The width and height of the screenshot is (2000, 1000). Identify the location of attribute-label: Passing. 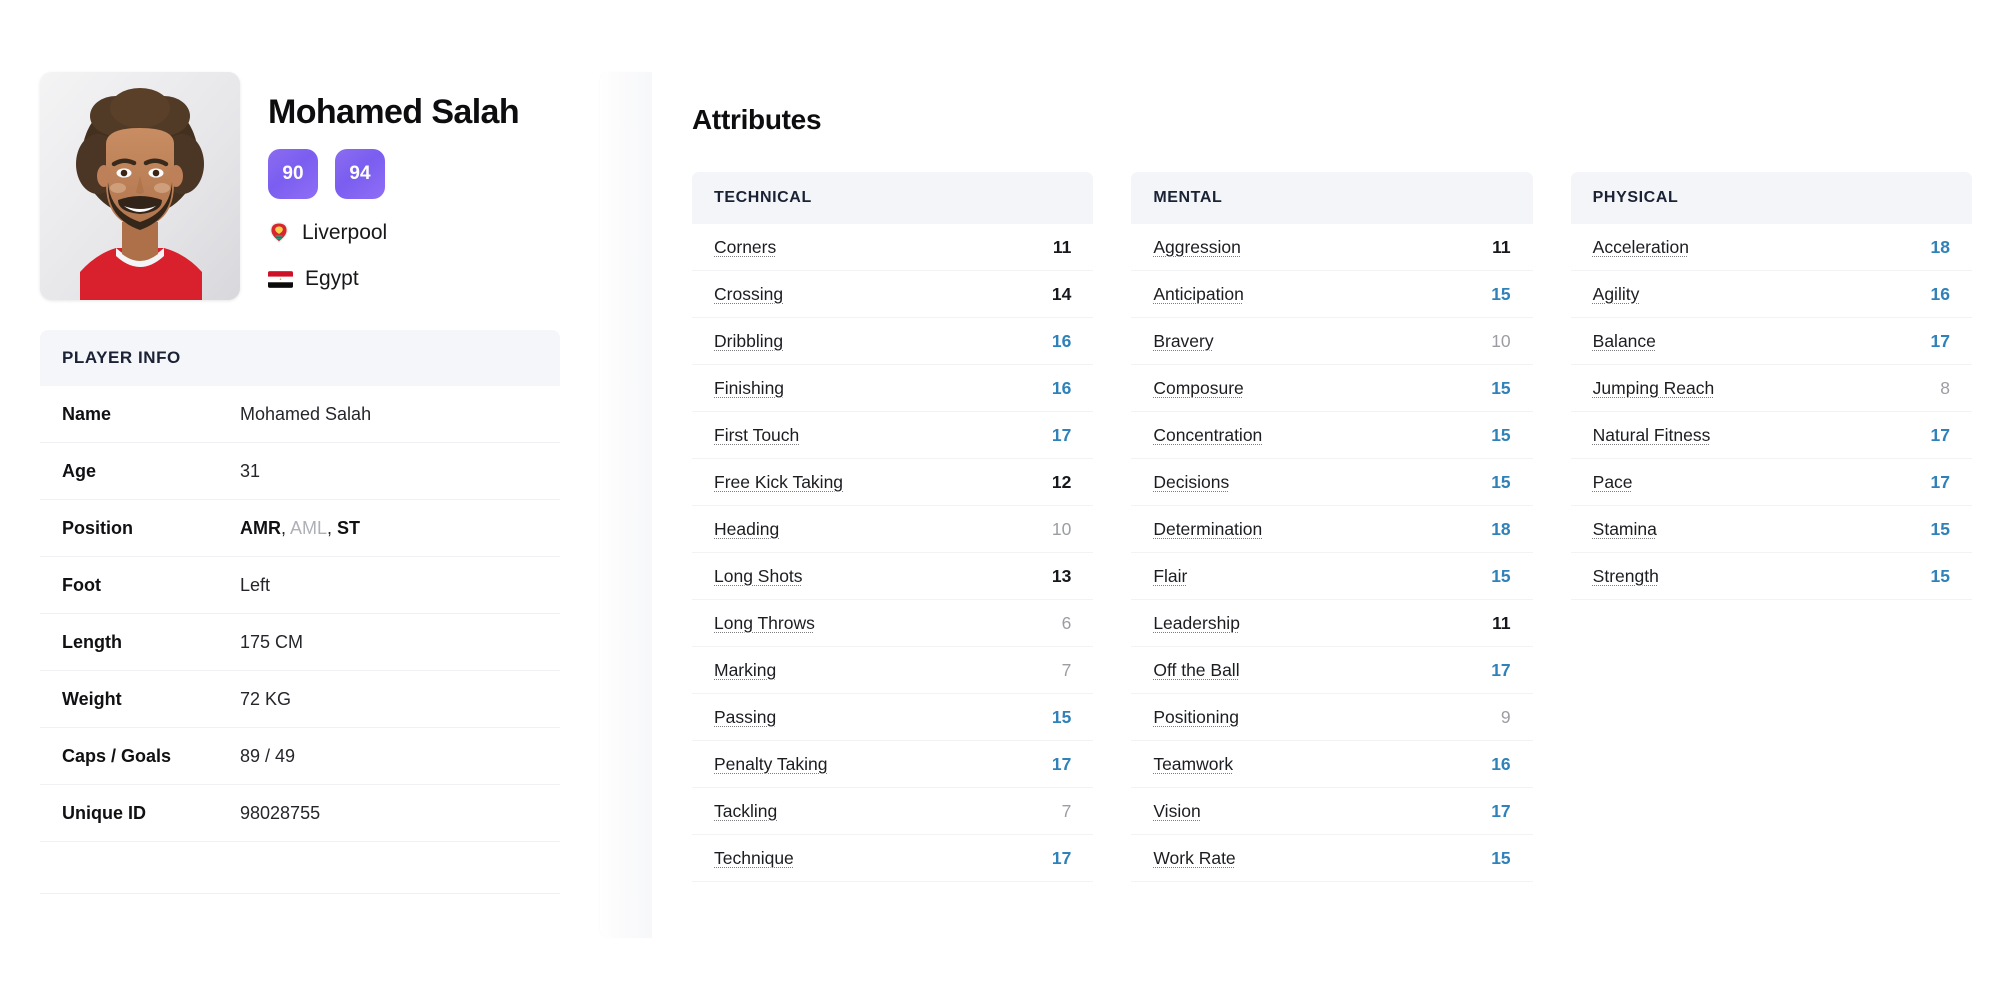
(745, 717).